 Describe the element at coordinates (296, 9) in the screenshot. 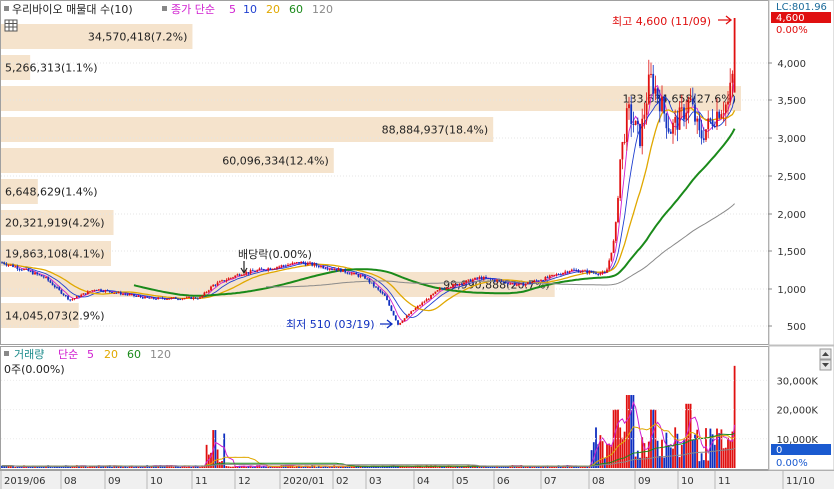

I see `ma-legend-item: 60` at that location.